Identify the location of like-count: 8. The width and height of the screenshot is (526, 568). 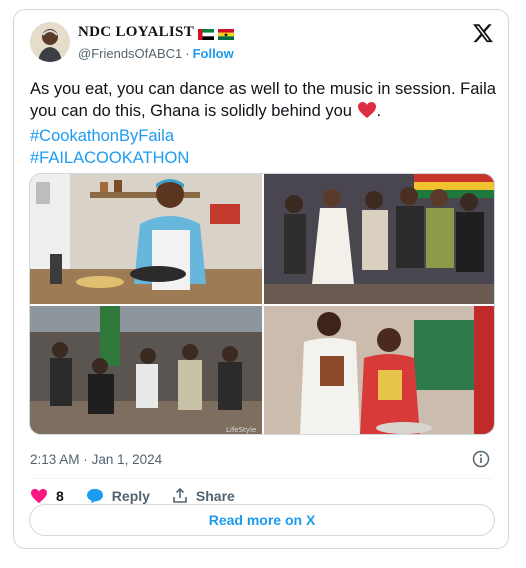
(60, 496).